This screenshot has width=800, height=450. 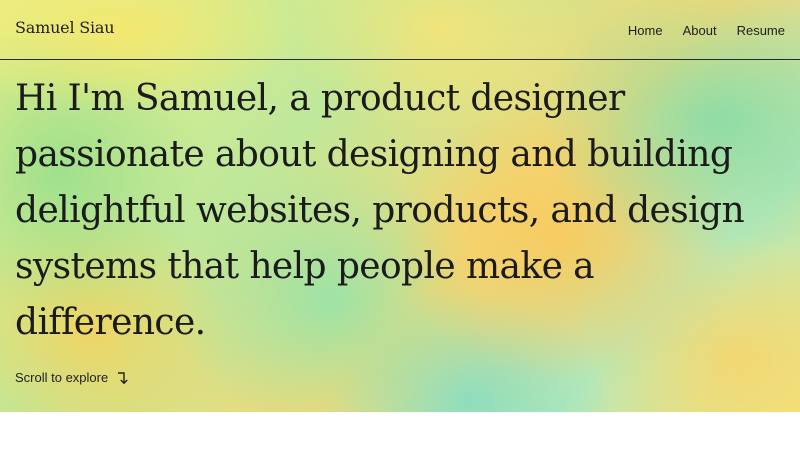 I want to click on scroll-to-explore: Scroll to explore, so click(x=71, y=377).